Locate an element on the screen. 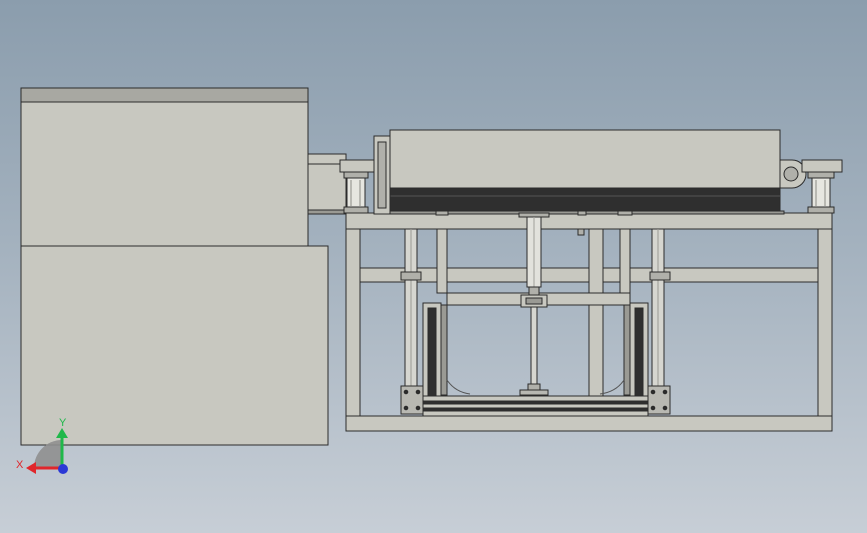 This screenshot has width=867, height=533. cabinet-upper-body is located at coordinates (164, 174).